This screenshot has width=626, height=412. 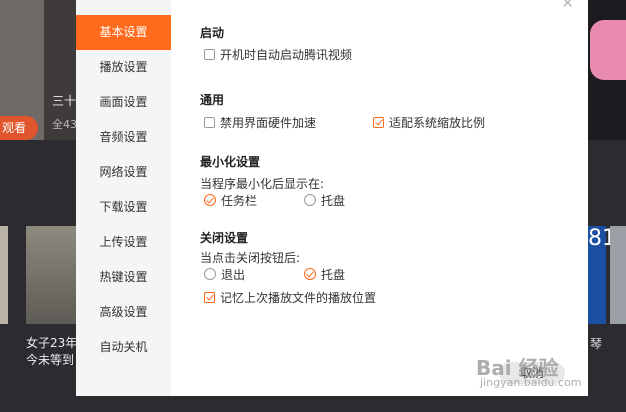 What do you see at coordinates (233, 274) in the screenshot?
I see `radio-label: 退出` at bounding box center [233, 274].